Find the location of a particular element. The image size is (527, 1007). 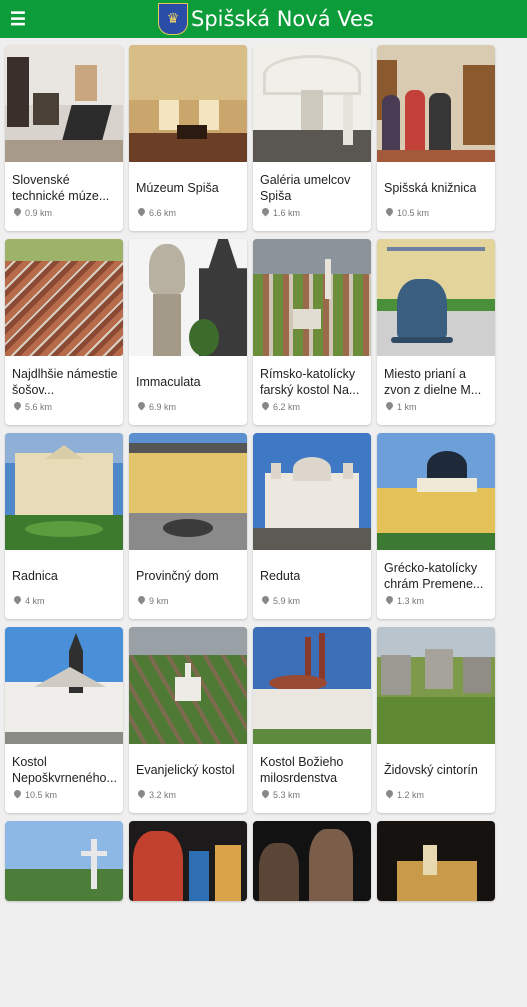

app-bar: ☰ ♛ Spišská Nová Ves is located at coordinates (263, 19).